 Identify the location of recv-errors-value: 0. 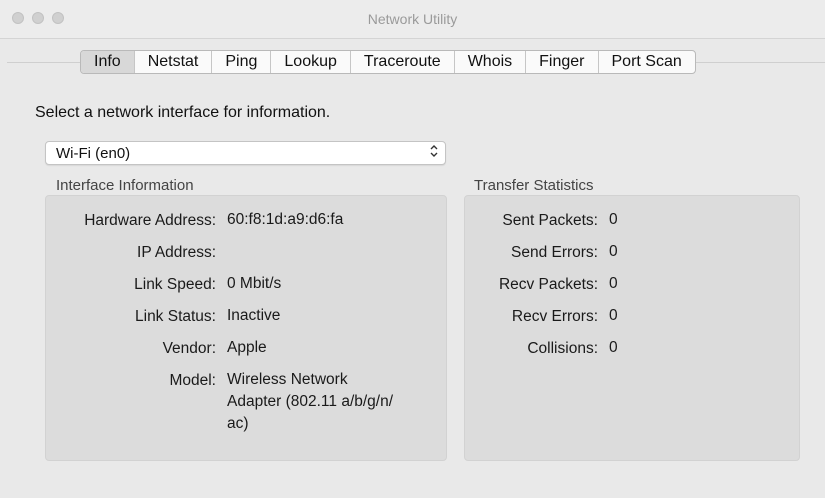
(613, 315).